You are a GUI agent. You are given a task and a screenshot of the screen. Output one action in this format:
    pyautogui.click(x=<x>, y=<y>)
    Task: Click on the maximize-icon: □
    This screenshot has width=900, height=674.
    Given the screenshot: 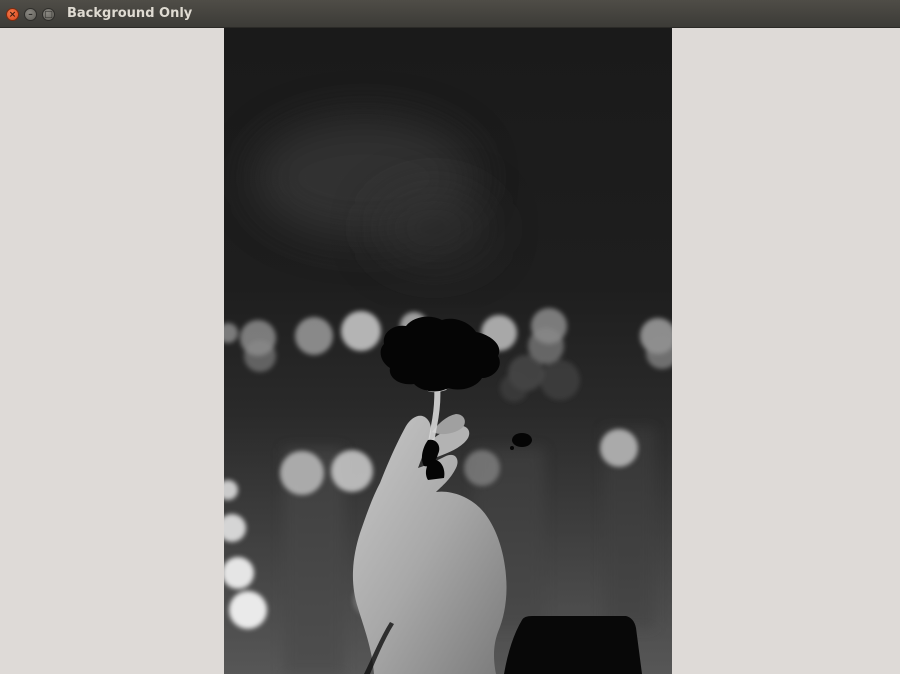 What is the action you would take?
    pyautogui.click(x=48, y=15)
    